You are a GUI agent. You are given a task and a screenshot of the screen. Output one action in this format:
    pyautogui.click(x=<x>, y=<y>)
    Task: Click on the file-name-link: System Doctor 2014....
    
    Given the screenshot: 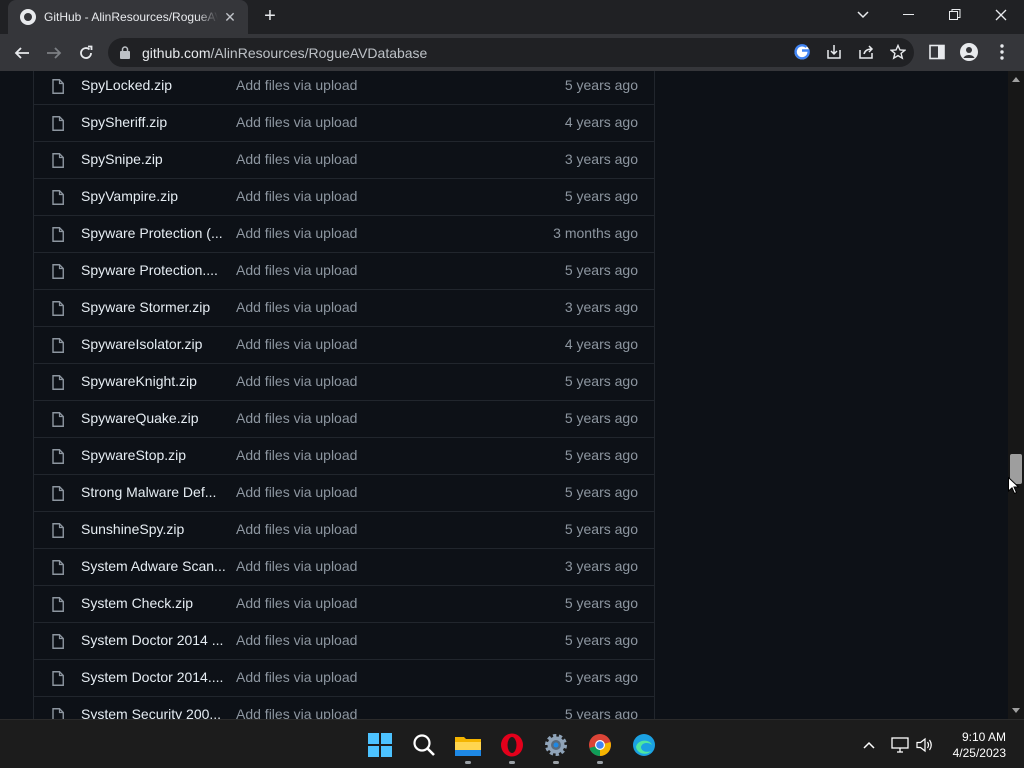 What is the action you would take?
    pyautogui.click(x=156, y=677)
    